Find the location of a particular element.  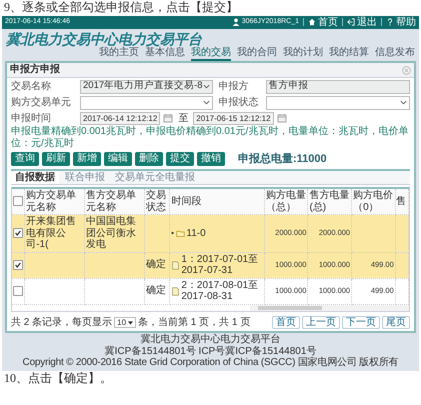

tab: 联合申报 is located at coordinates (85, 177).